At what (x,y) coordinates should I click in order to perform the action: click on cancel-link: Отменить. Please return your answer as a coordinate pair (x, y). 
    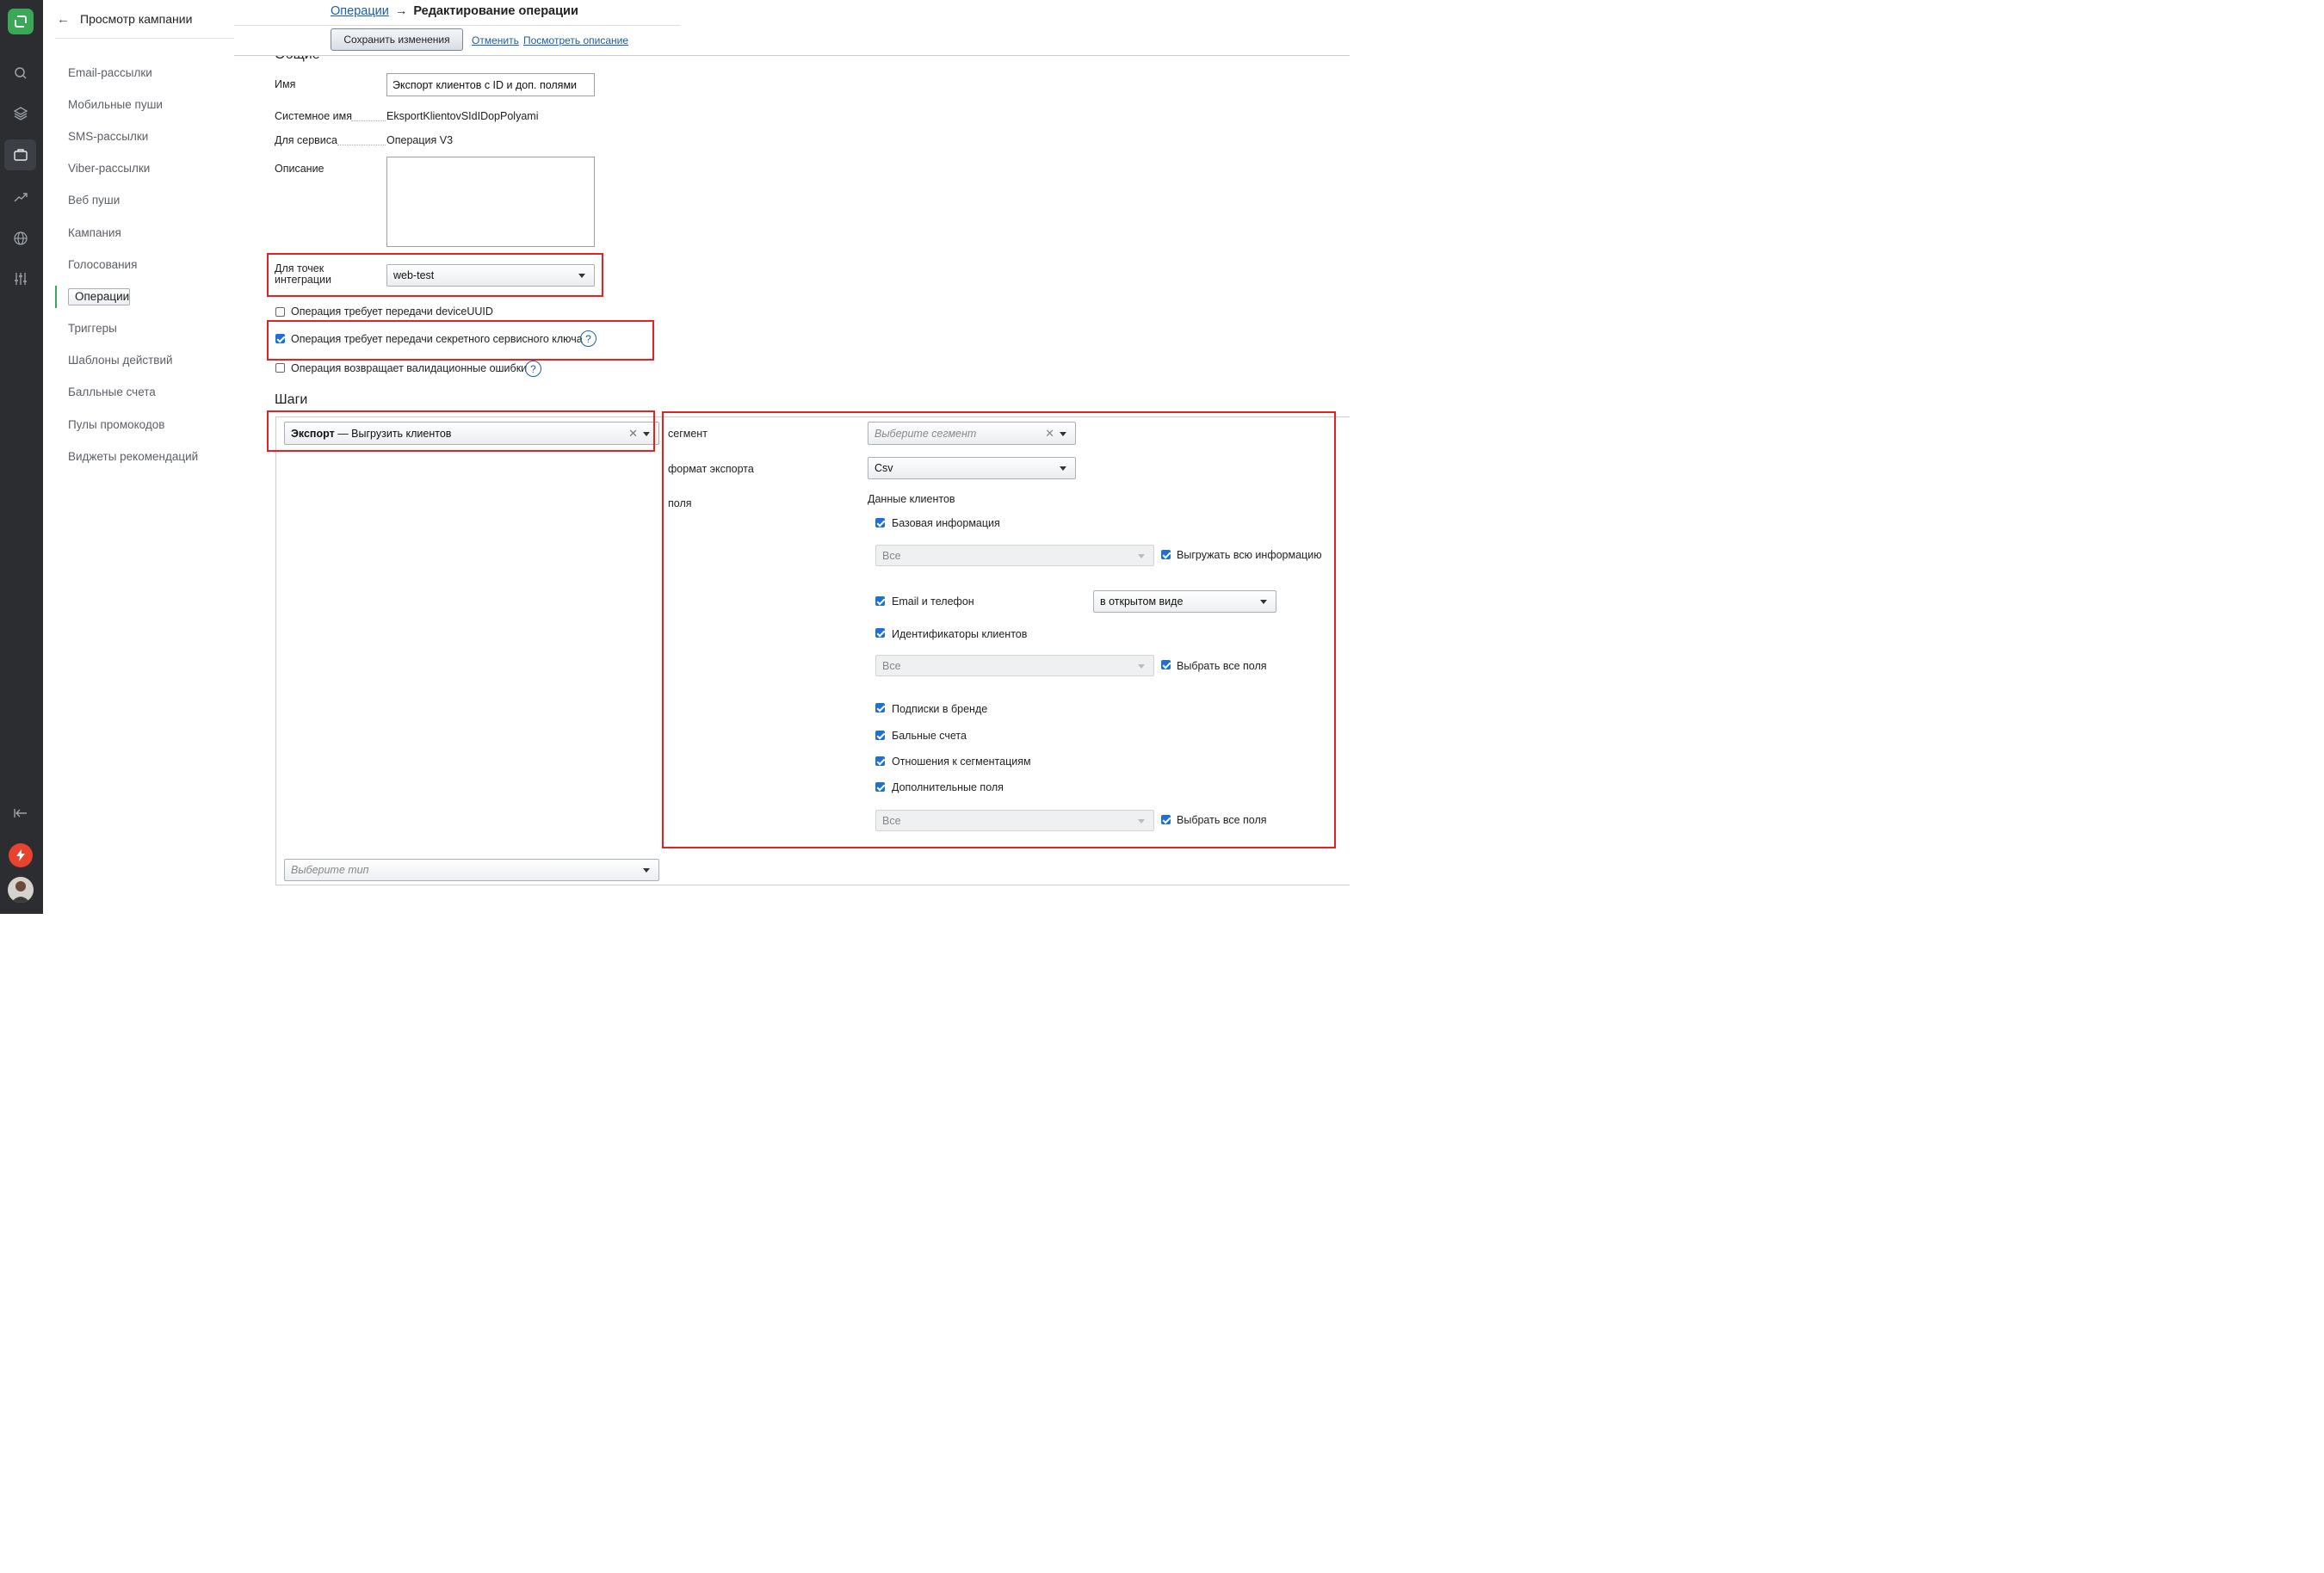
    Looking at the image, I should click on (495, 40).